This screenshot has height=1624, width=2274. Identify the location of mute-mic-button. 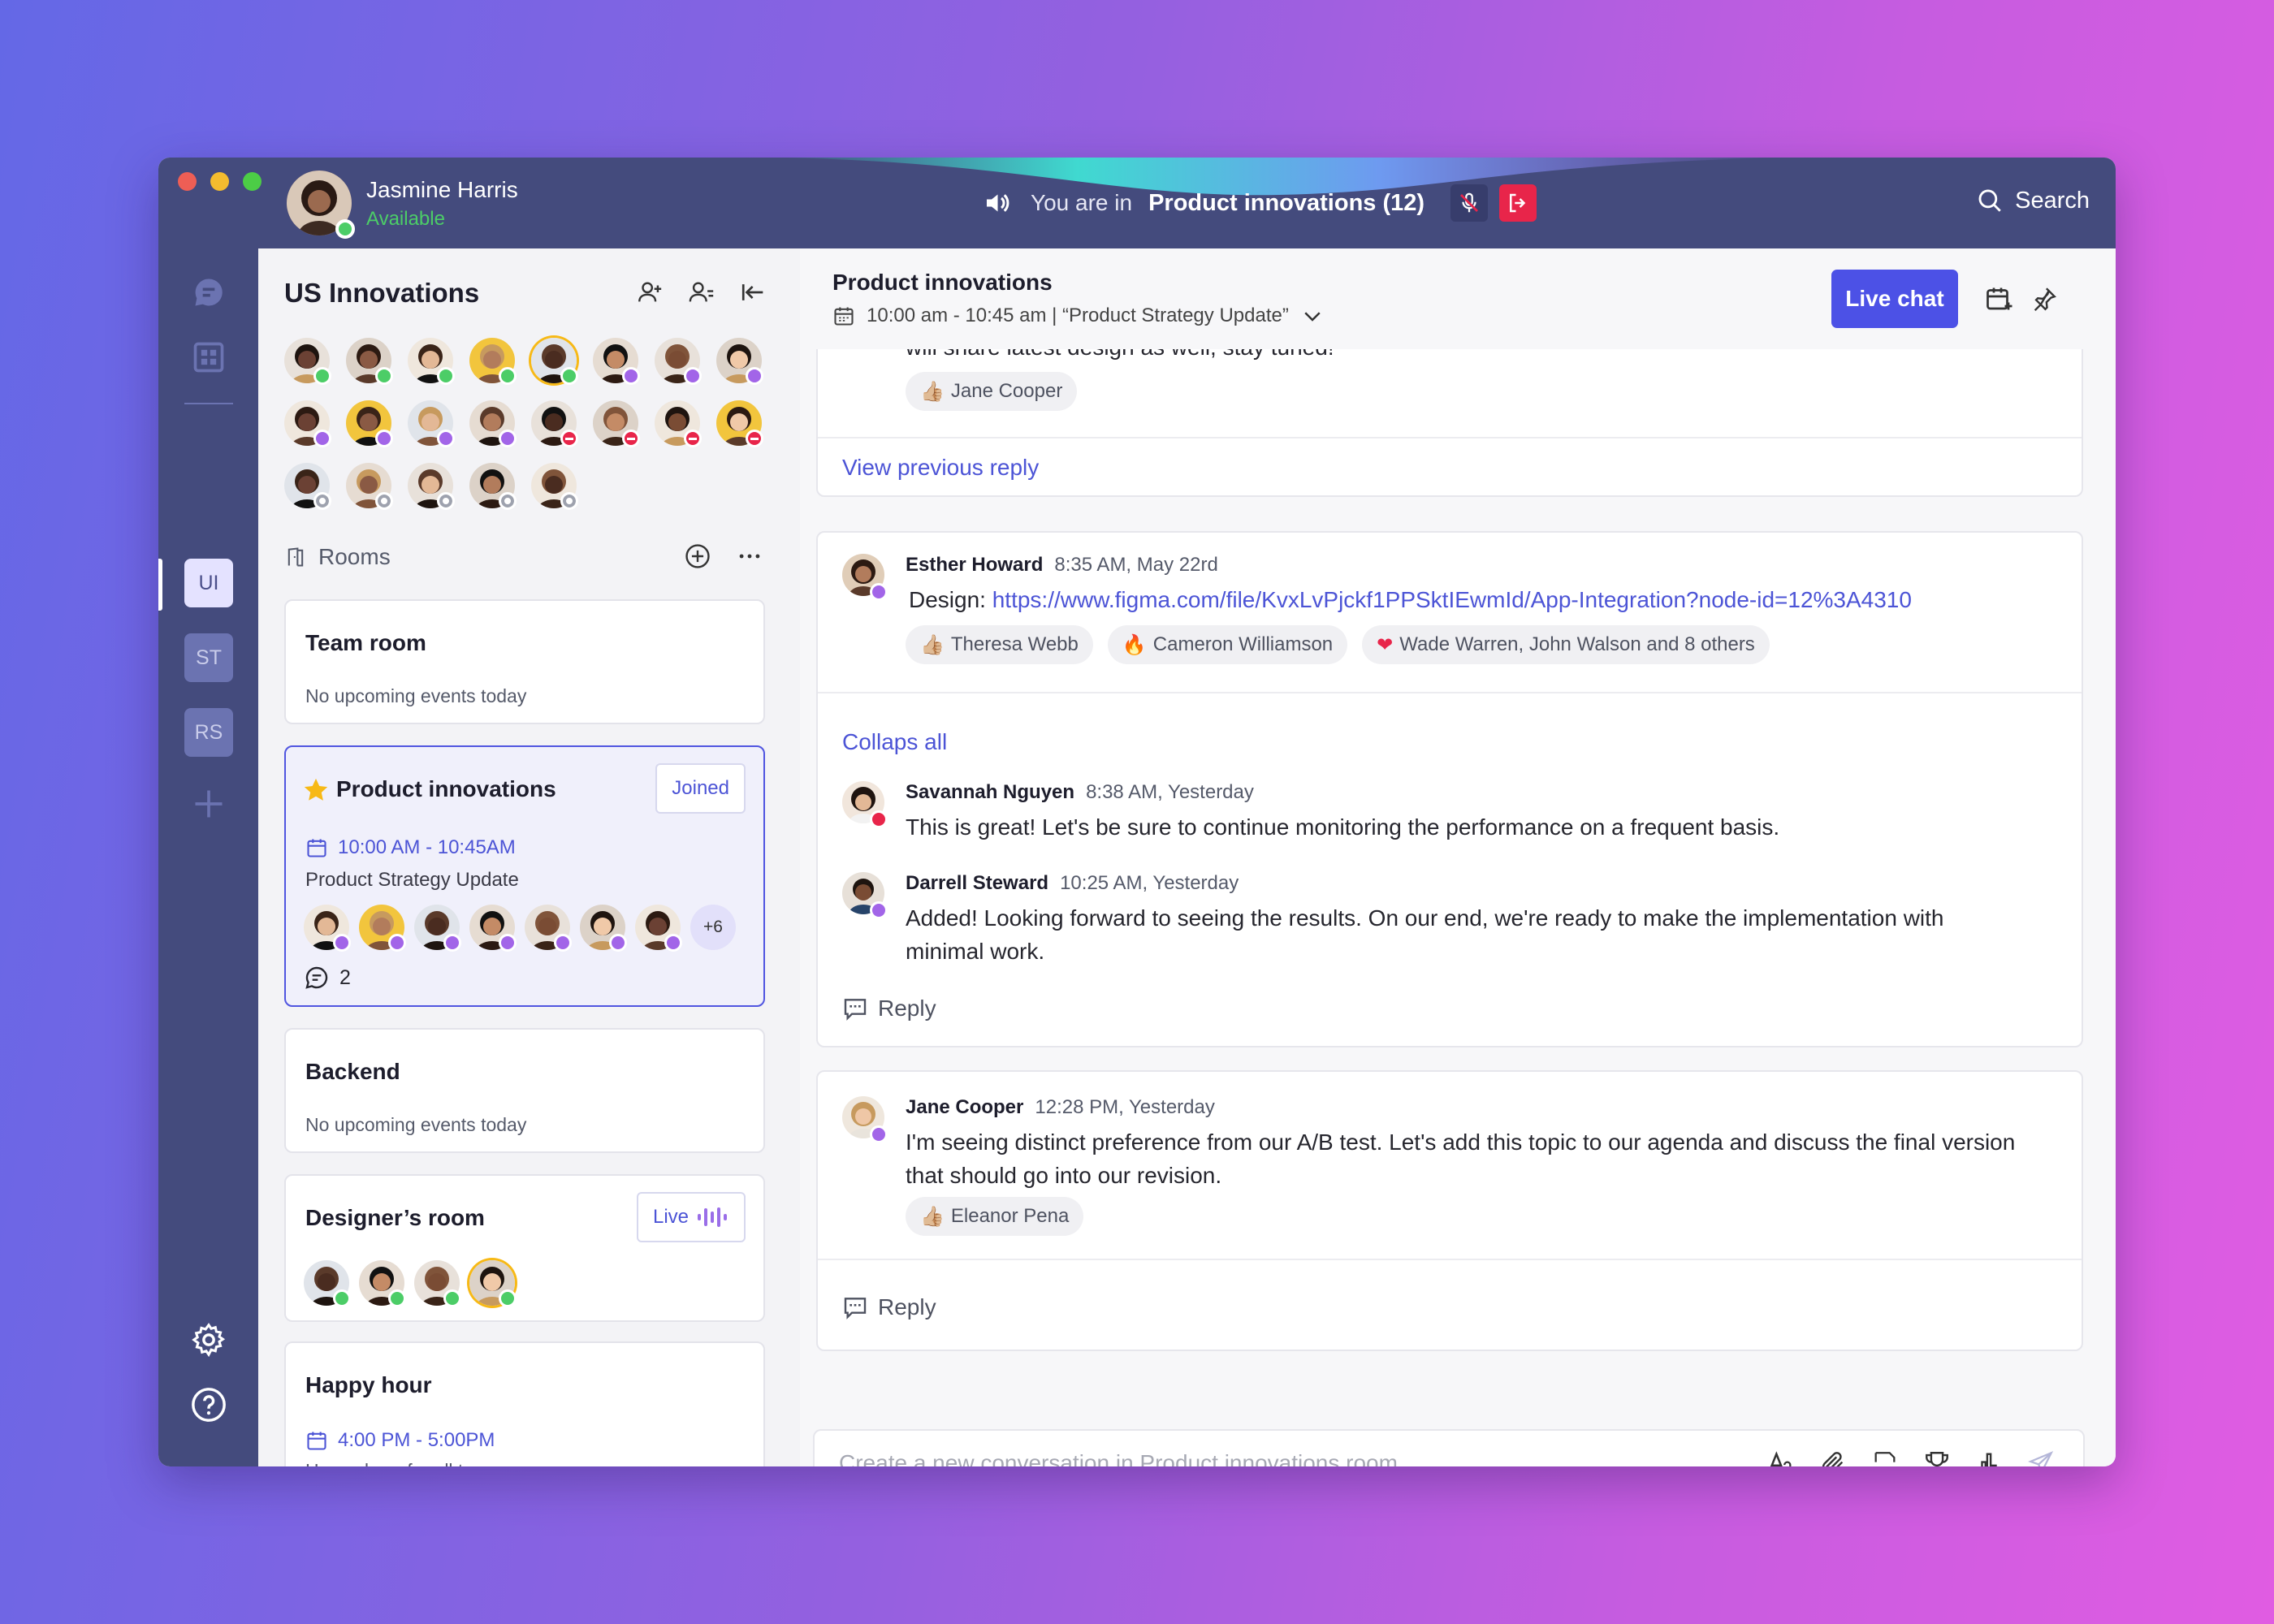
(1470, 203).